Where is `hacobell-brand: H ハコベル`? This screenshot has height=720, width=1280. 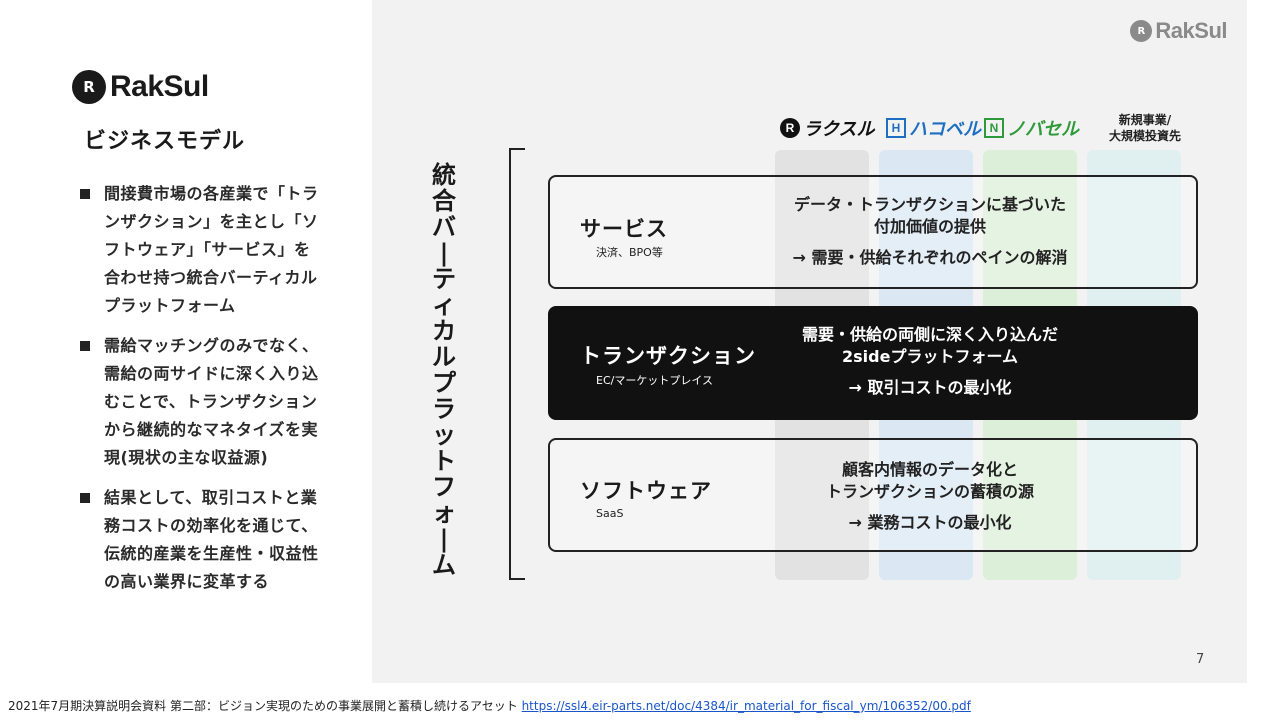
hacobell-brand: H ハコベル is located at coordinates (933, 128).